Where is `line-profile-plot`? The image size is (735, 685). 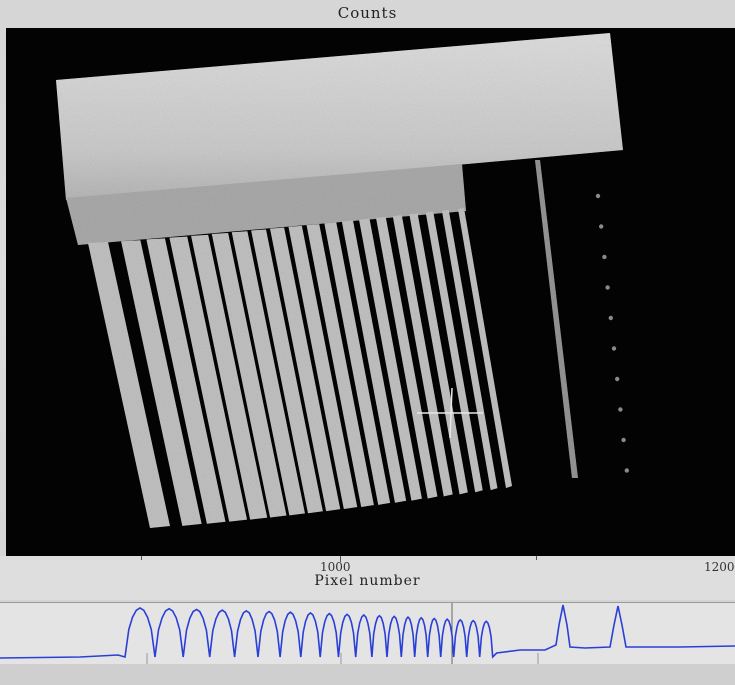 line-profile-plot is located at coordinates (367, 634).